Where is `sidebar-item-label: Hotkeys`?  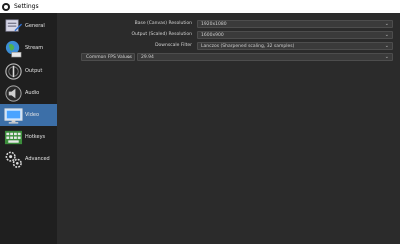 sidebar-item-label: Hotkeys is located at coordinates (35, 137).